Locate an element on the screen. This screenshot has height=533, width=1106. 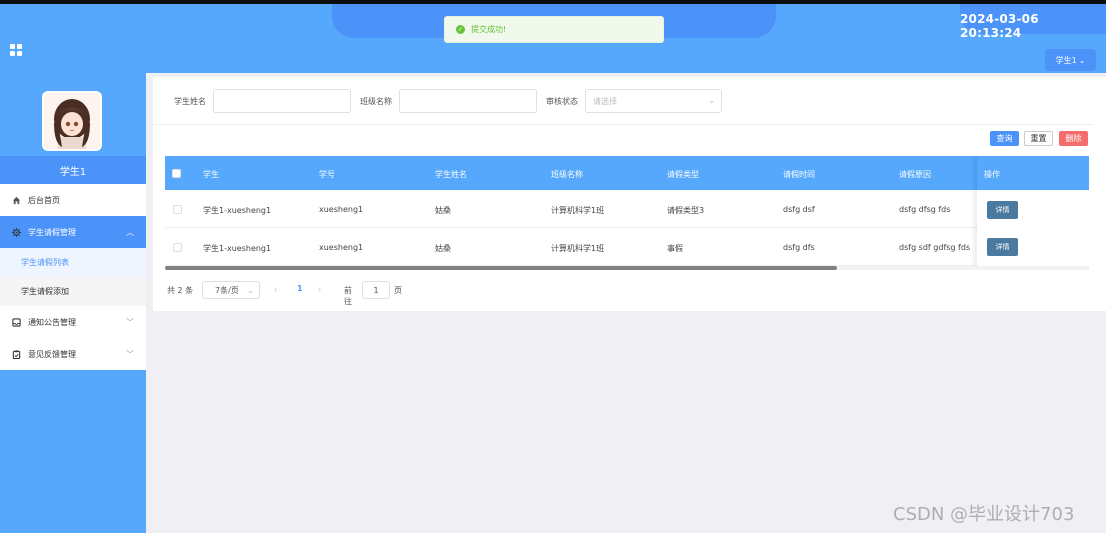
student-name-label: 学生姓名 is located at coordinates (190, 101).